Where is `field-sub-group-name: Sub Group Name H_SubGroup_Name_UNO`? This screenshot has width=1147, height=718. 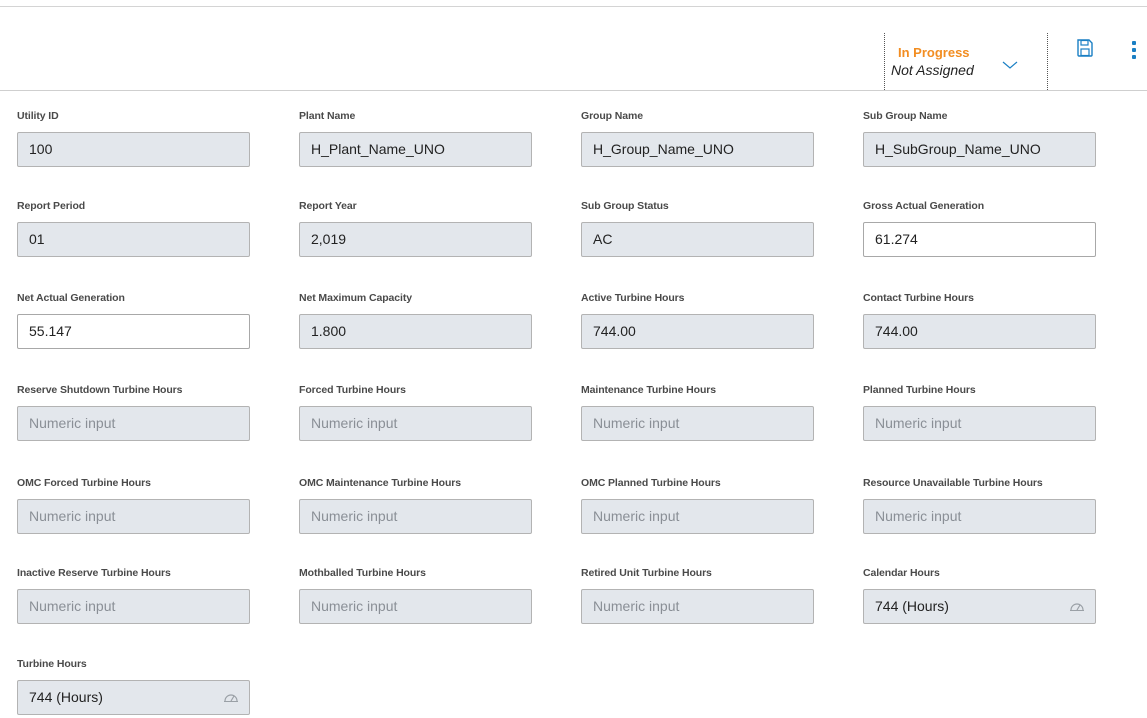
field-sub-group-name: Sub Group Name H_SubGroup_Name_UNO is located at coordinates (980, 140).